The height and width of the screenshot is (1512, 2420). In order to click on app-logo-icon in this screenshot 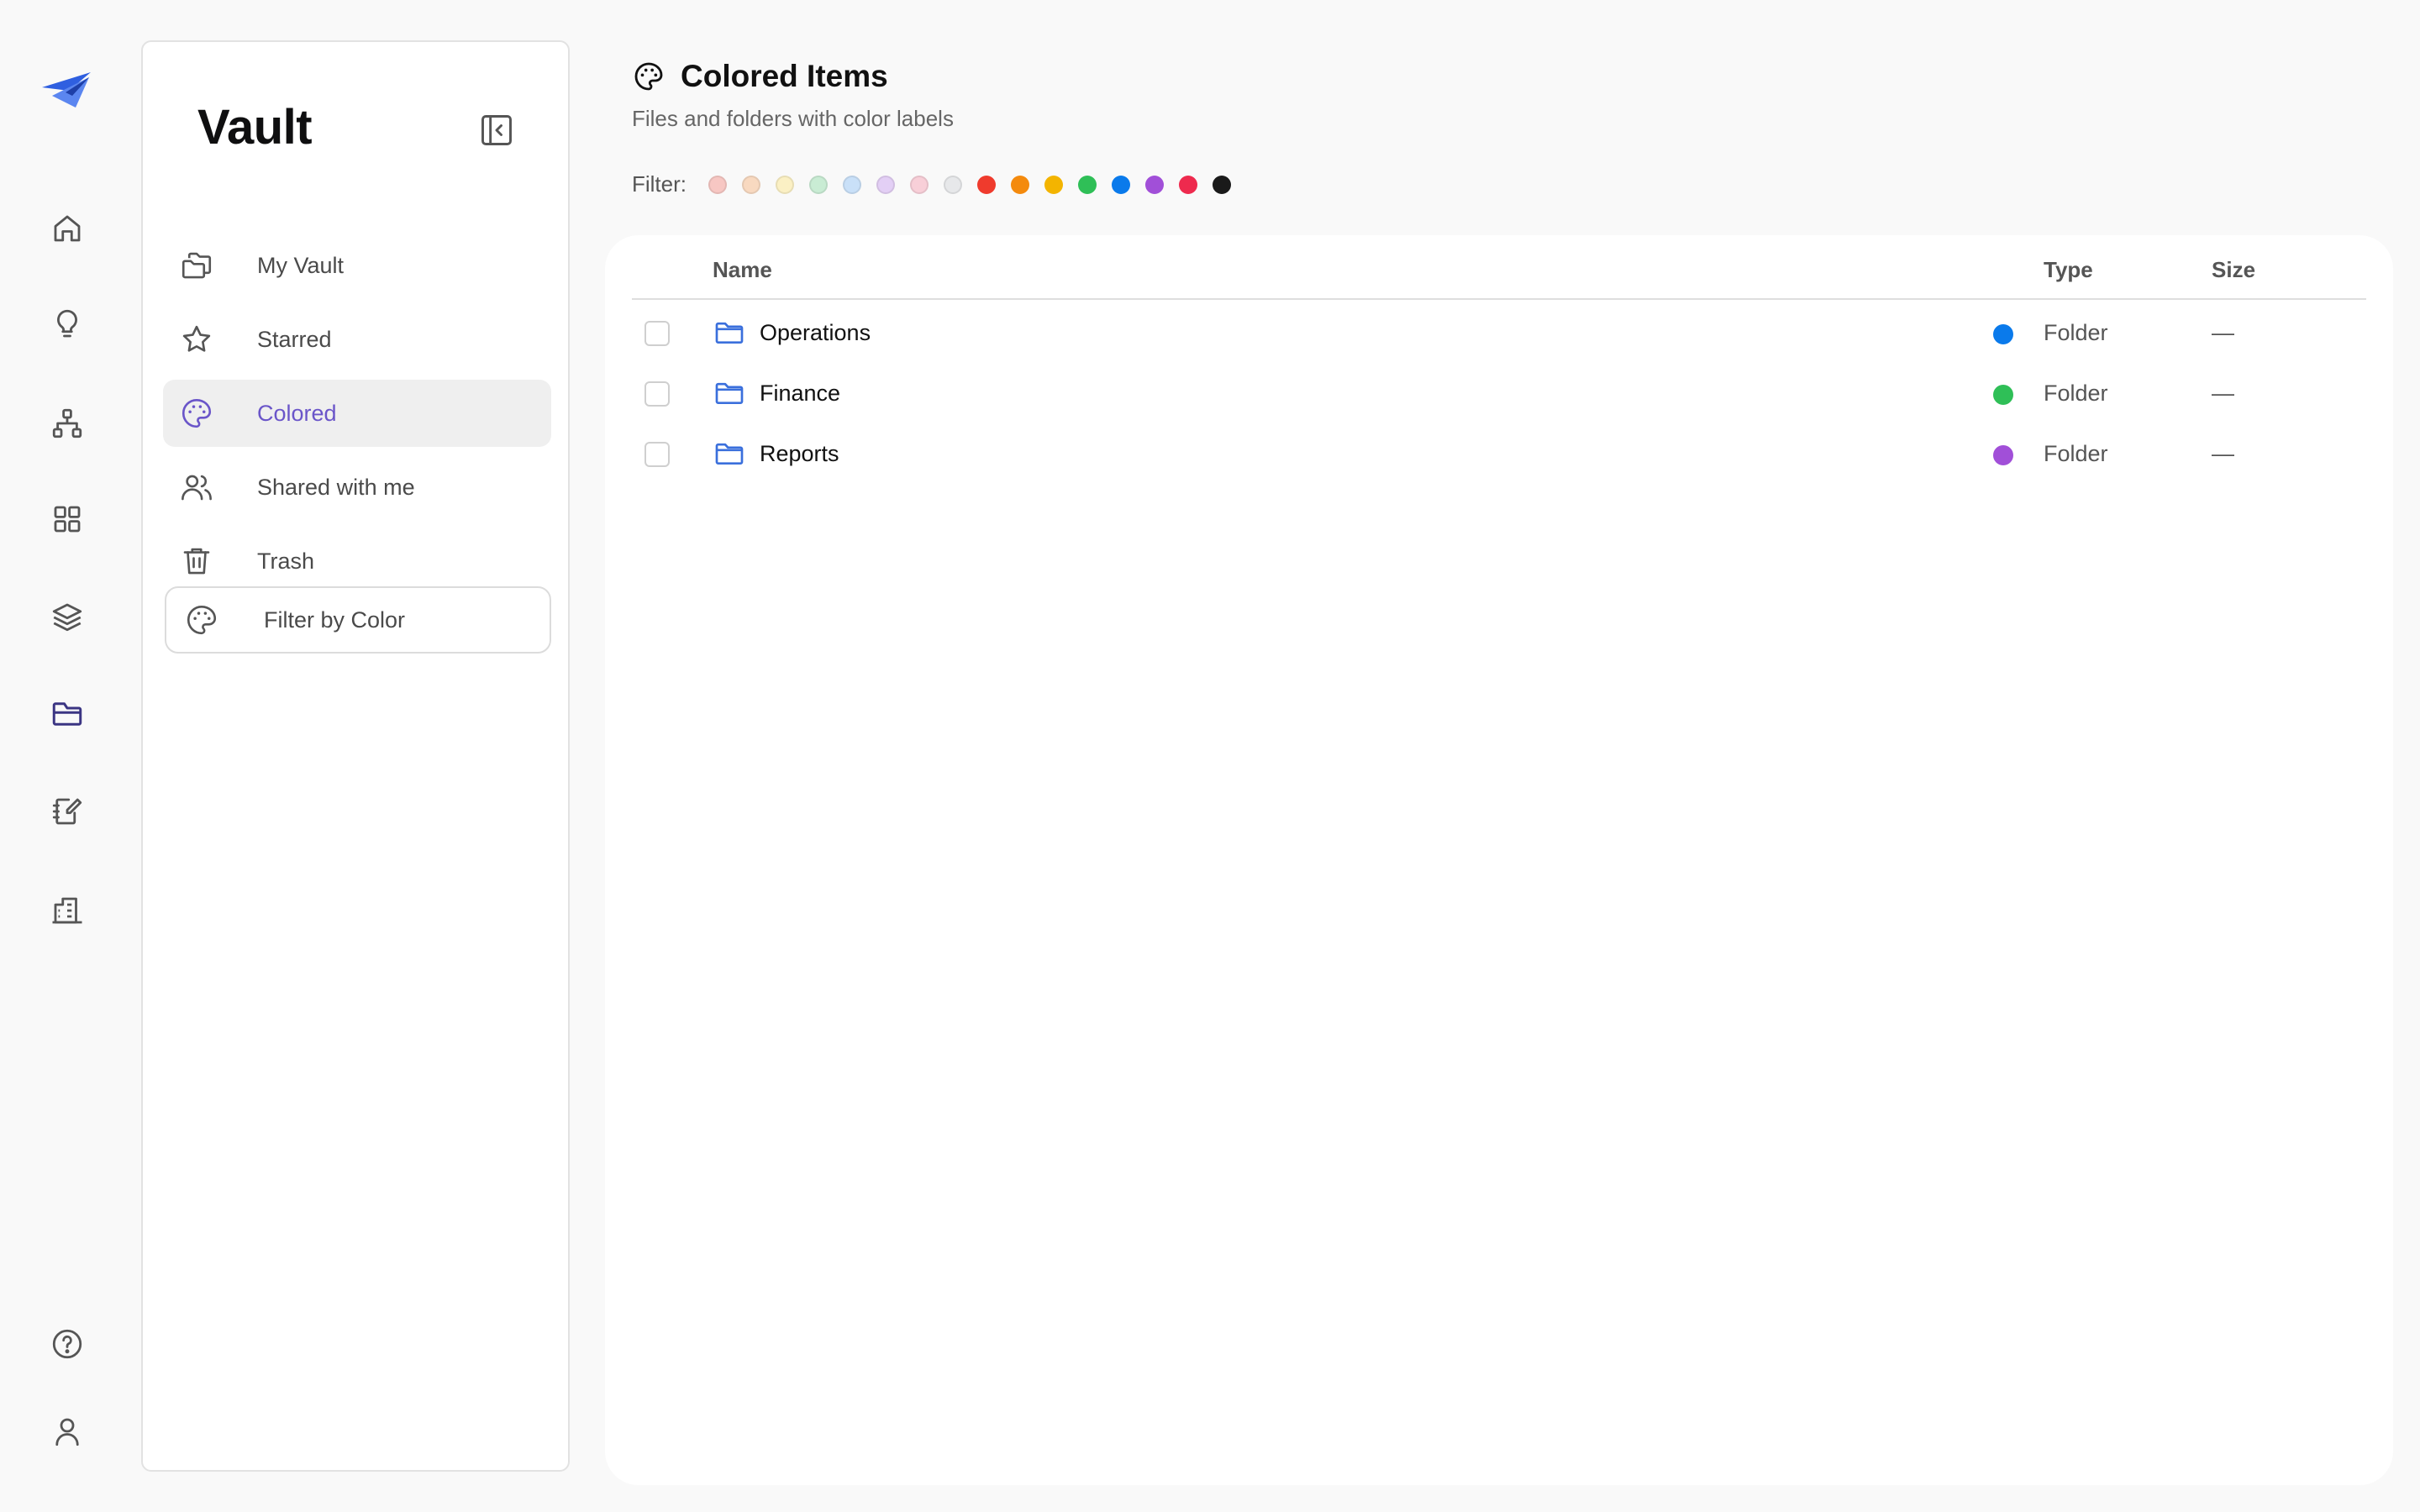, I will do `click(66, 92)`.